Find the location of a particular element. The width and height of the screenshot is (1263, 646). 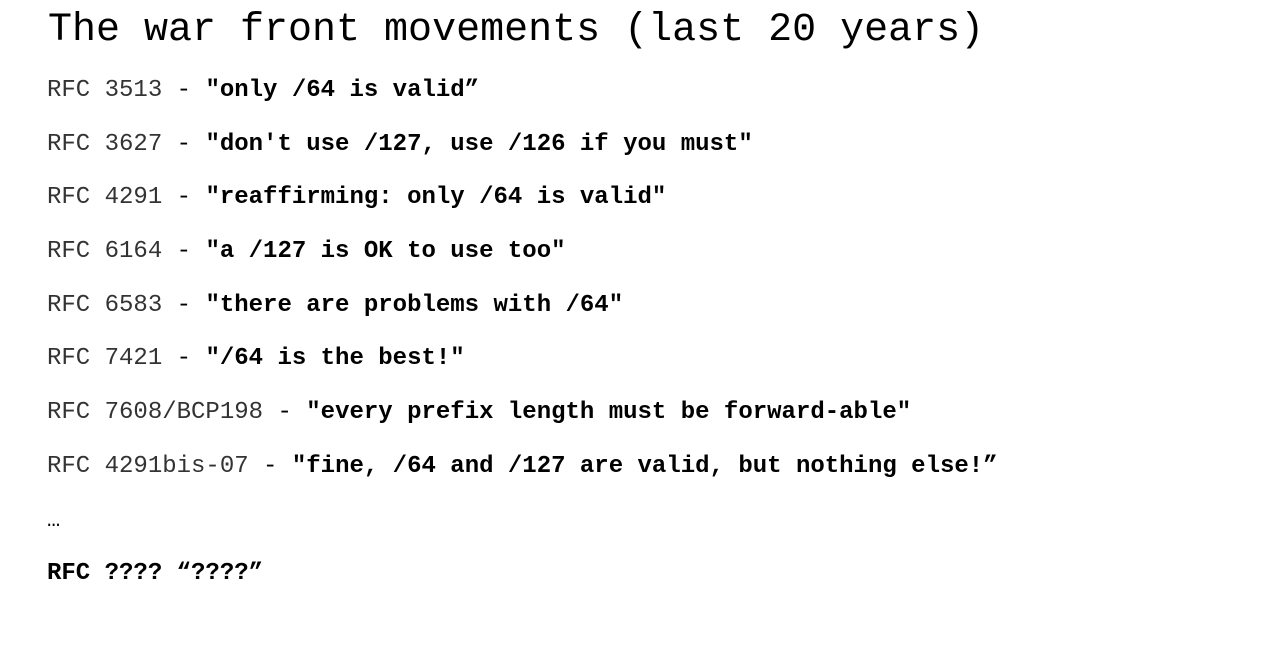

rfc-item-6164: RFC 6164 - "a /127 is OK to use too" is located at coordinates (522, 260).